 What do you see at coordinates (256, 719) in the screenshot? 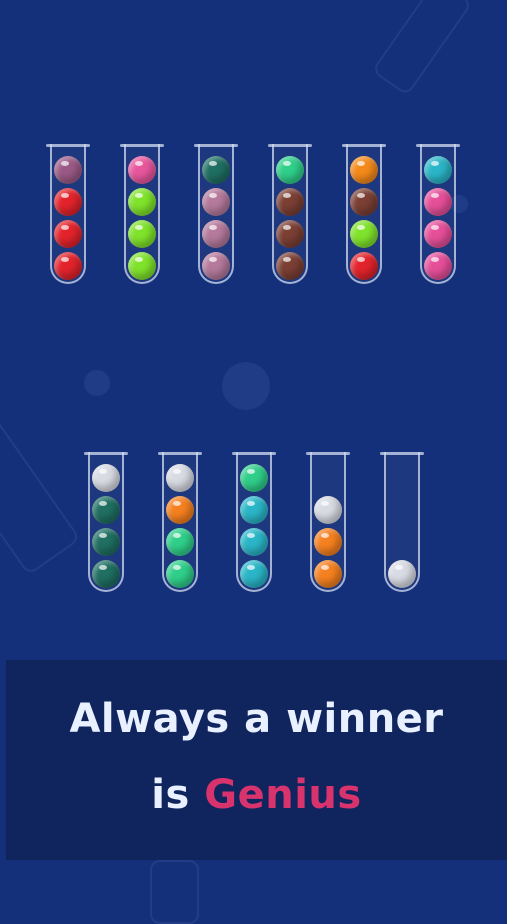
I see `banner-line-1: Always a winner` at bounding box center [256, 719].